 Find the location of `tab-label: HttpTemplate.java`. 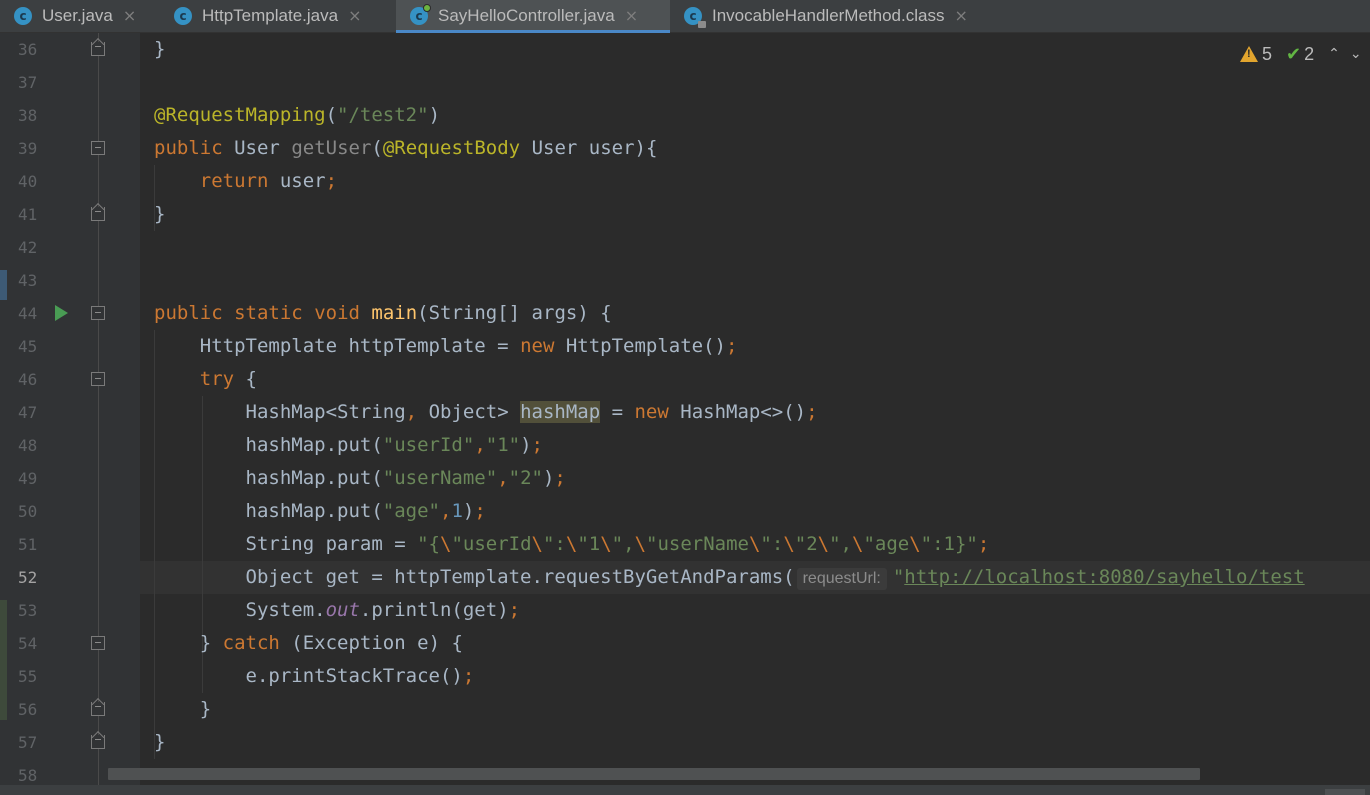

tab-label: HttpTemplate.java is located at coordinates (270, 15).